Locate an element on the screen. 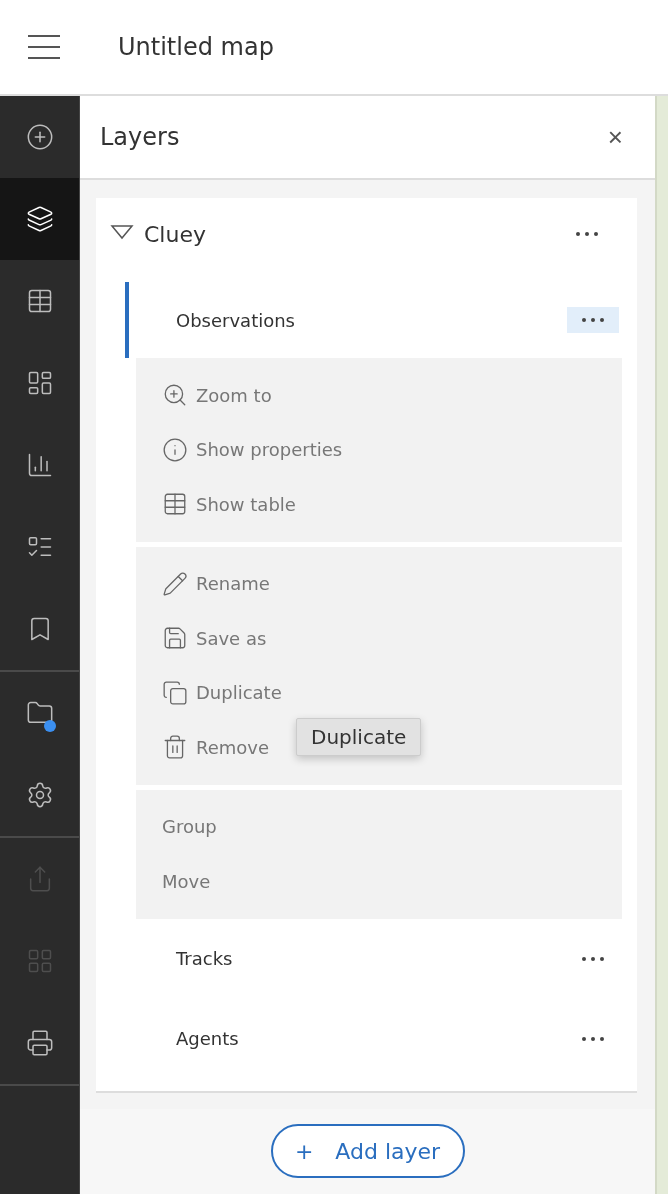 Image resolution: width=668 pixels, height=1194 pixels. layer-name: Observations is located at coordinates (236, 320).